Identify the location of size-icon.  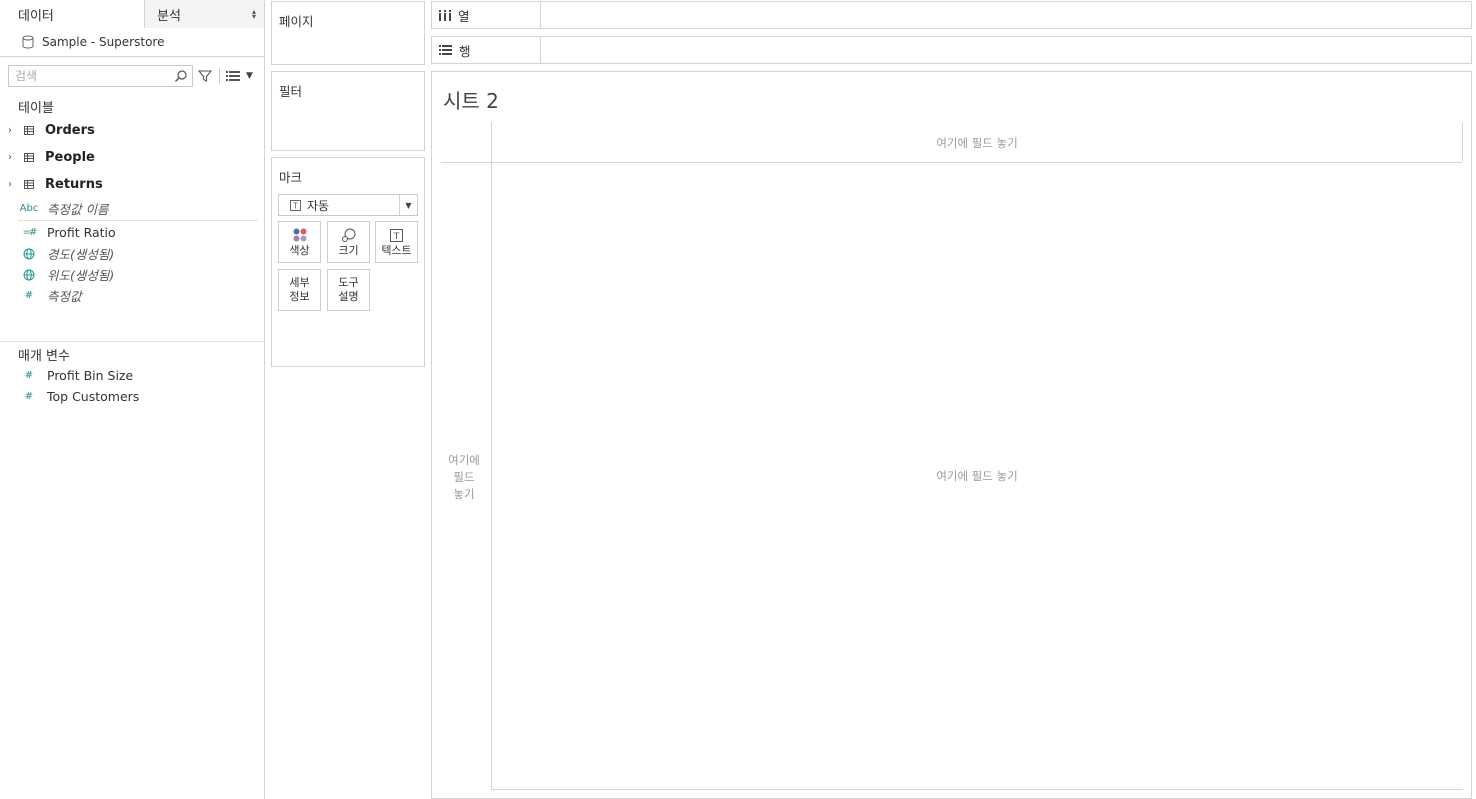
(349, 235).